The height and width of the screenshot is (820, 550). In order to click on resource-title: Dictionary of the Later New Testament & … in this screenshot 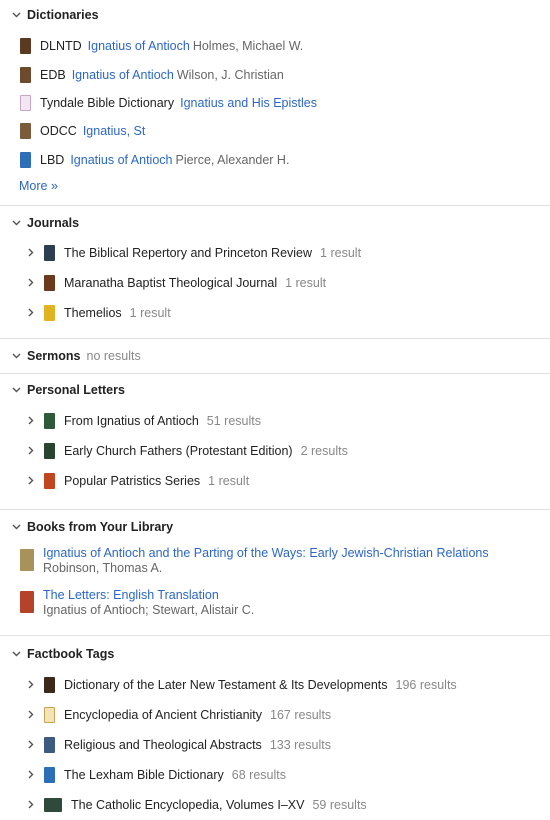, I will do `click(226, 685)`.